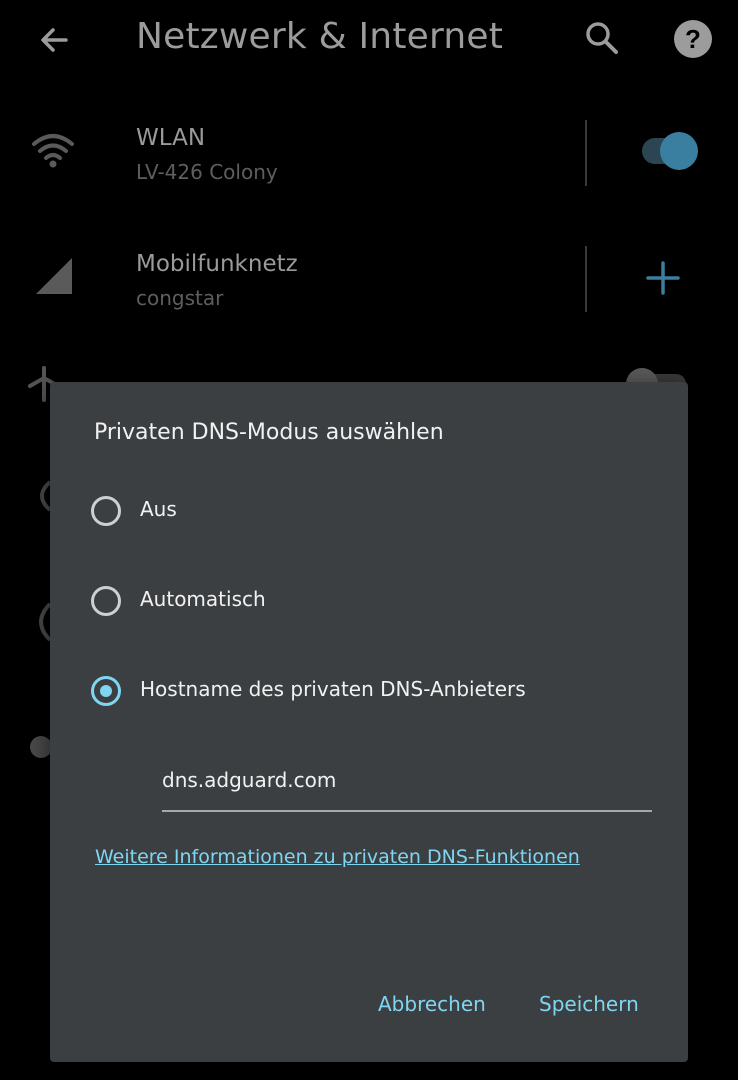  Describe the element at coordinates (589, 1004) in the screenshot. I see `save-button: Speichern` at that location.